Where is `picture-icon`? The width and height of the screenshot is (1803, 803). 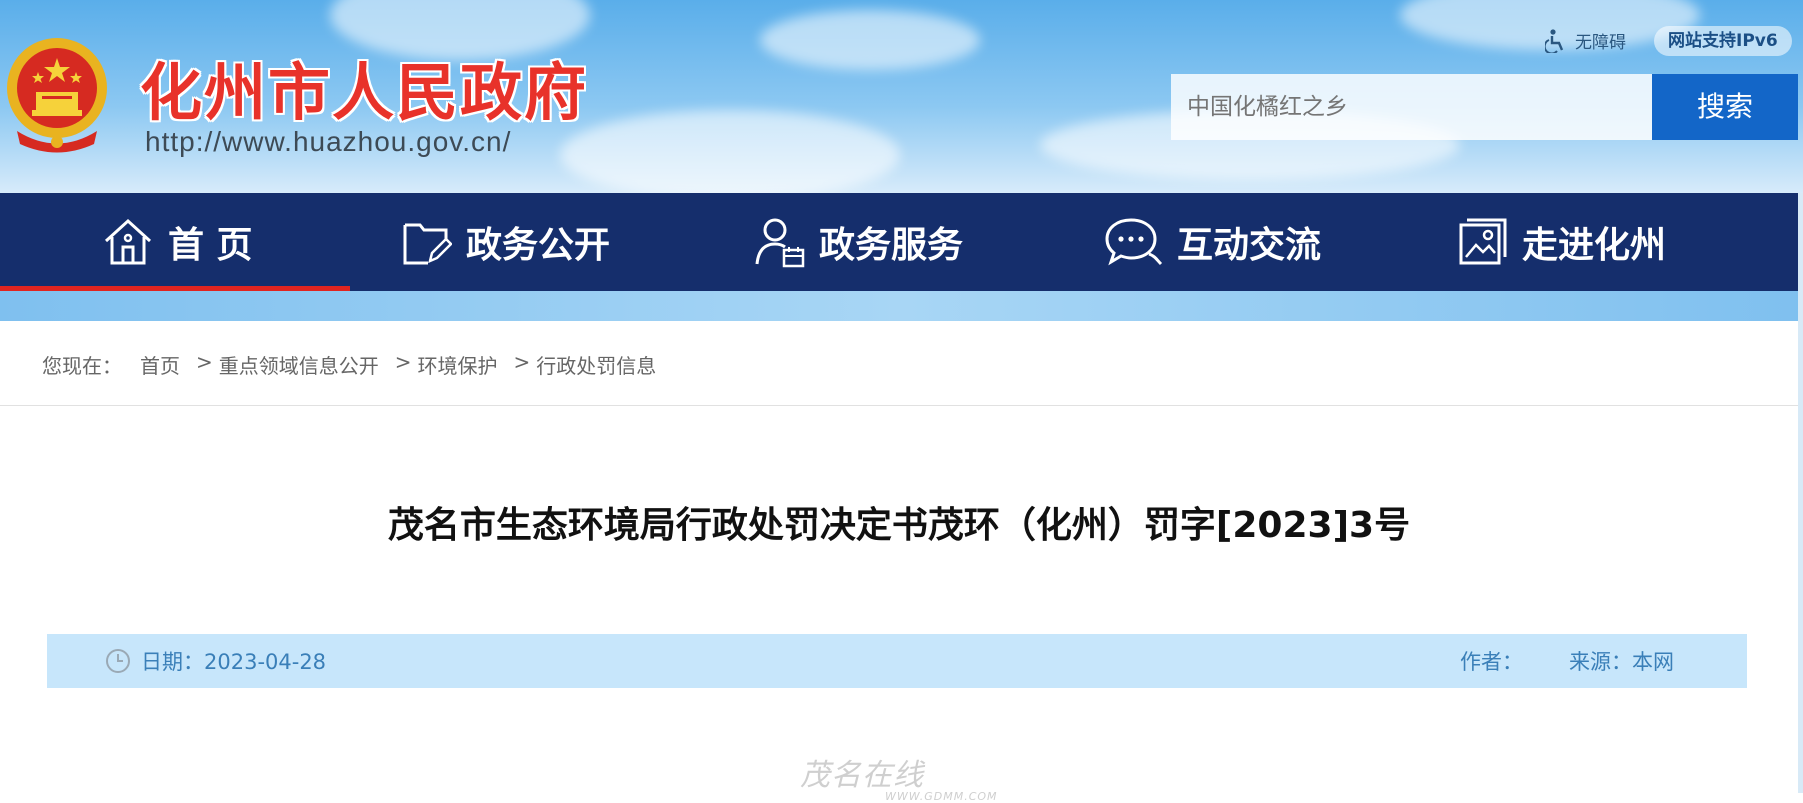
picture-icon is located at coordinates (1483, 241).